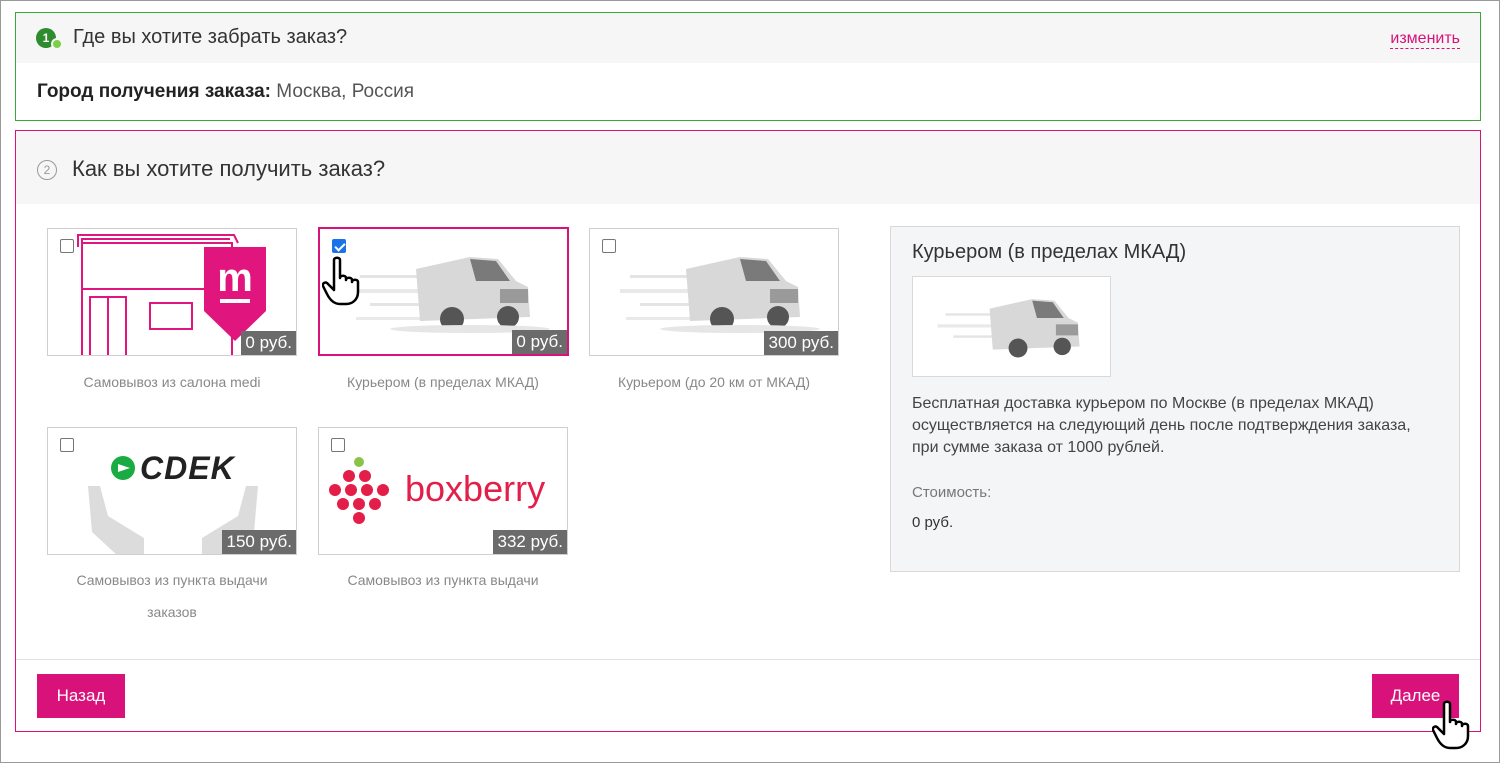 The height and width of the screenshot is (763, 1500). Describe the element at coordinates (259, 542) in the screenshot. I see `option-price: 150 руб.` at that location.